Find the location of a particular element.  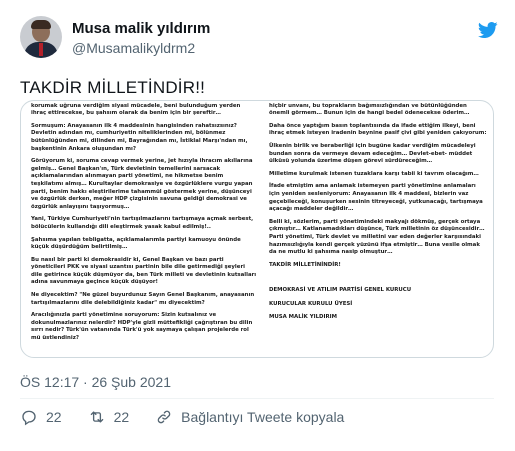

document-signature-line: MUSA MALİK YILDIRIM is located at coordinates (303, 317).